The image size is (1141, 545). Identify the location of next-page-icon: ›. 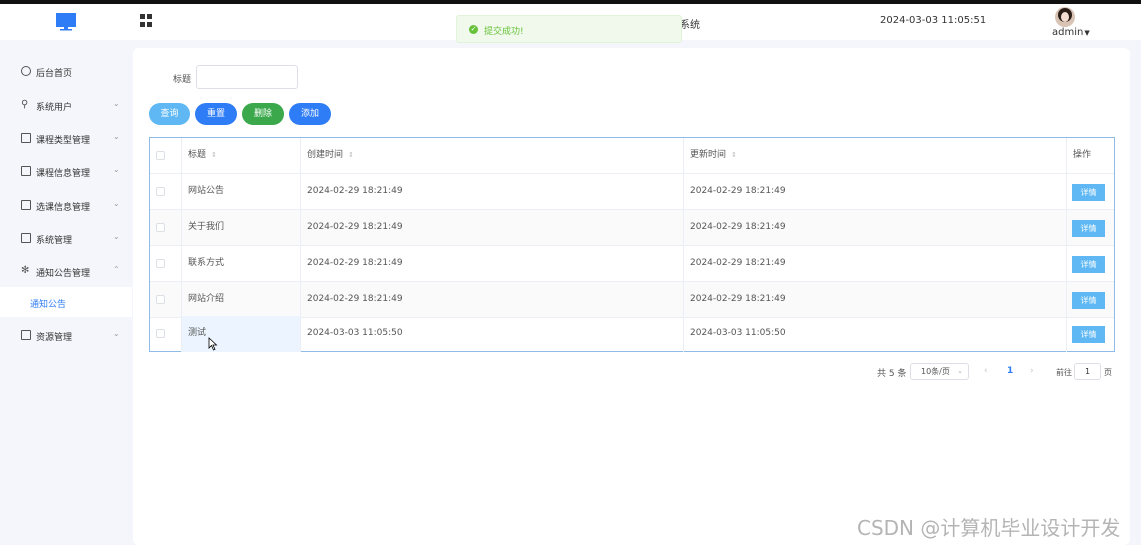
(1032, 371).